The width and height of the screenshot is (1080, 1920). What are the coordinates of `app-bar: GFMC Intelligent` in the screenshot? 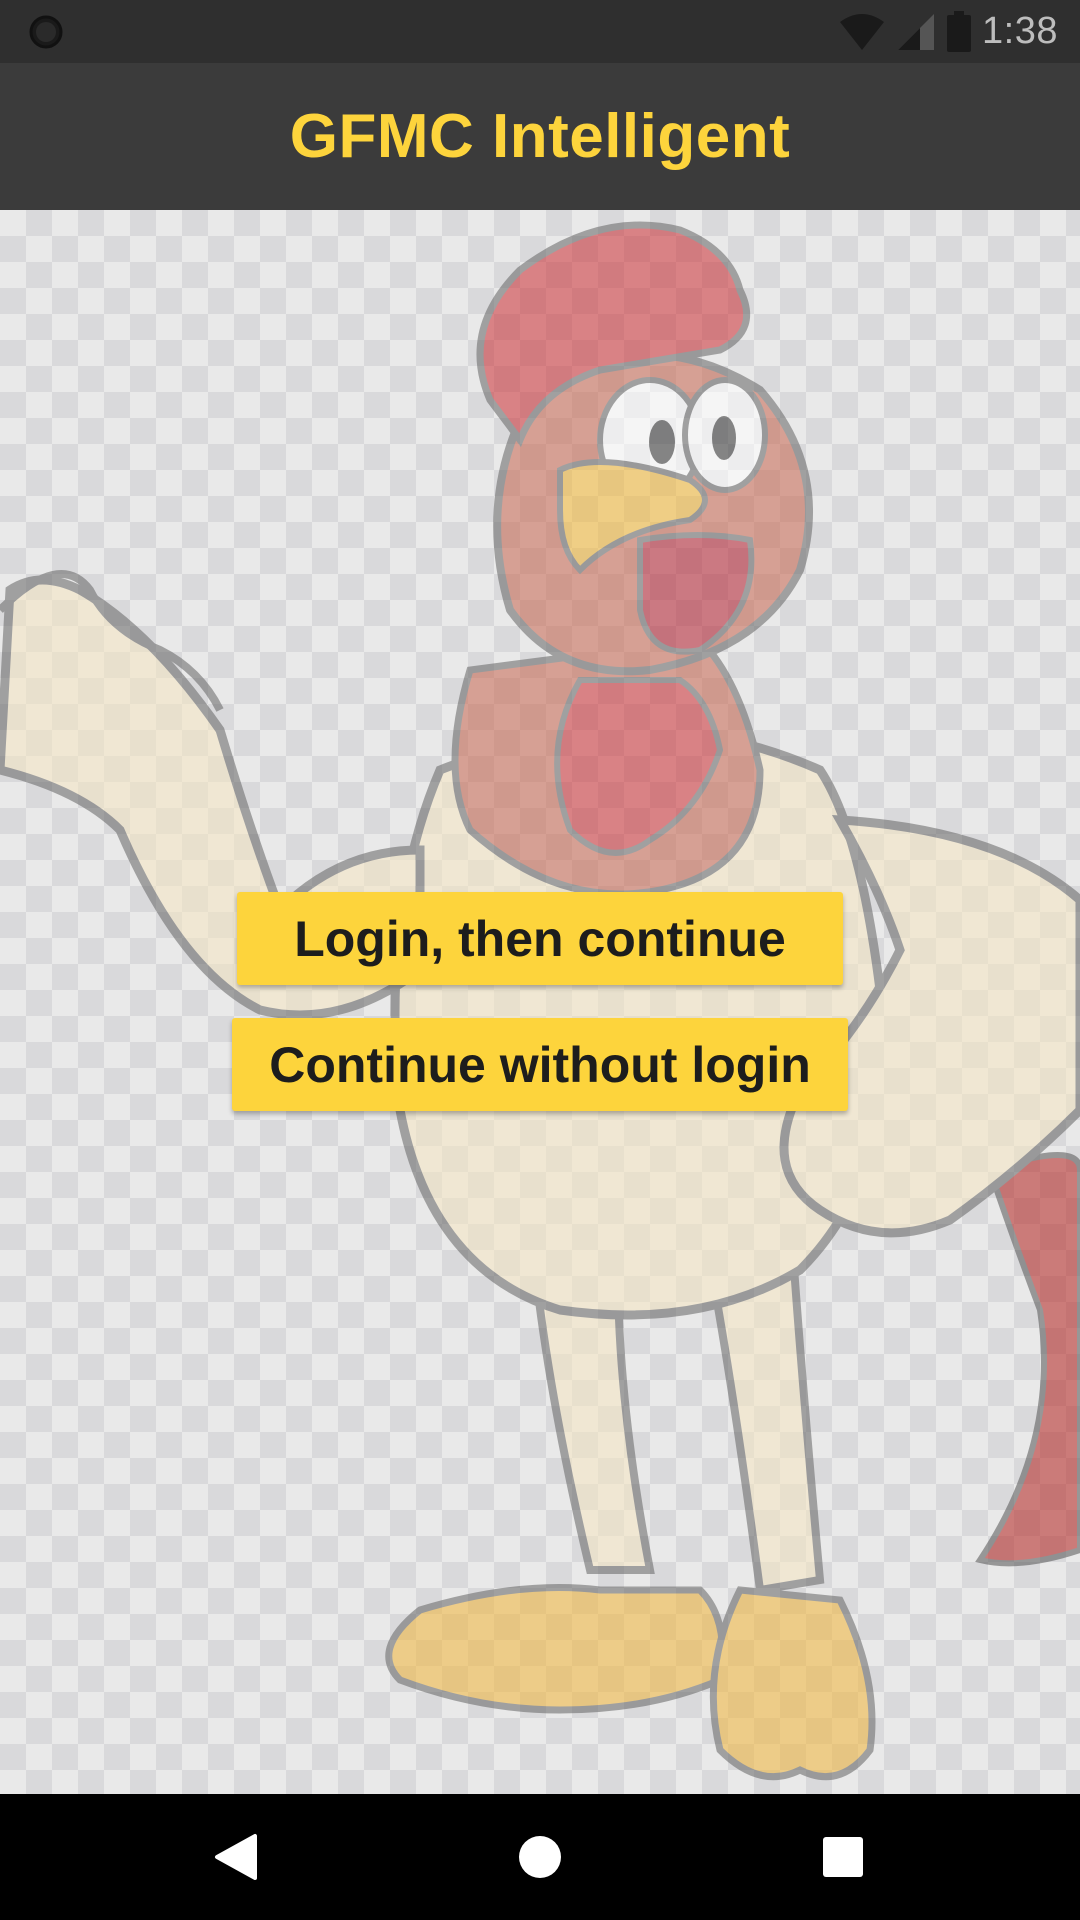 It's located at (540, 136).